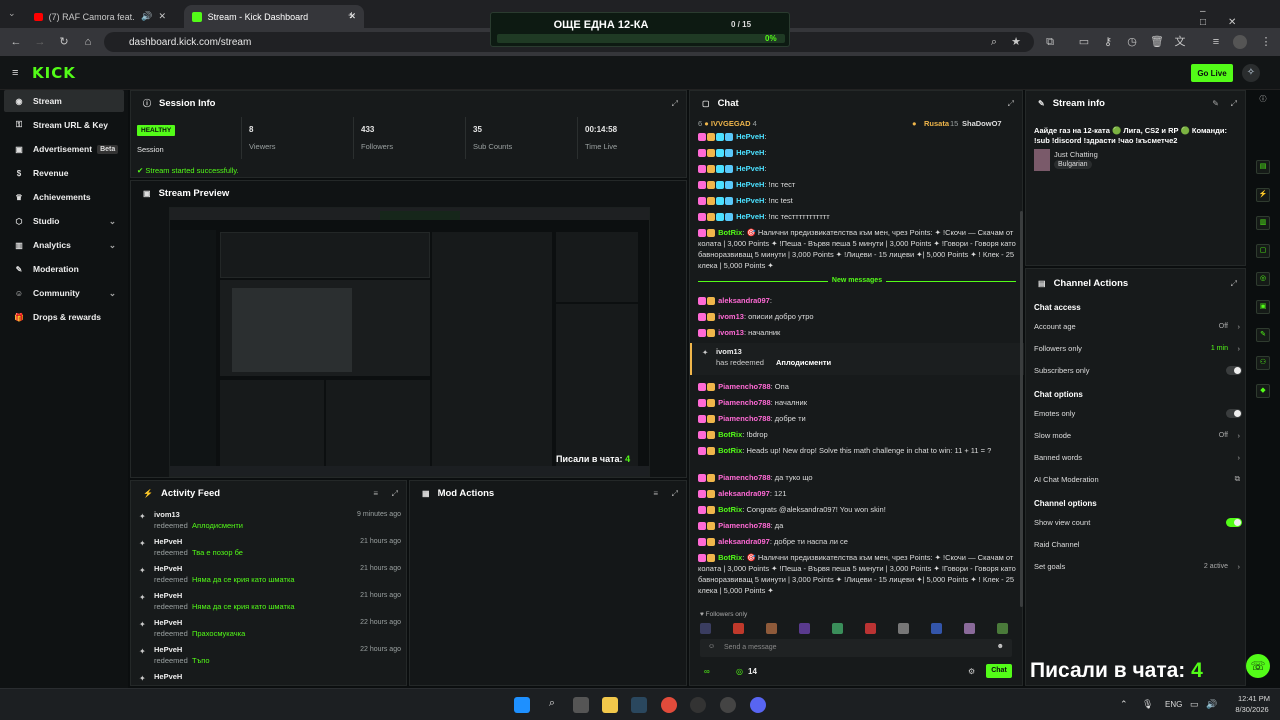  Describe the element at coordinates (1263, 307) in the screenshot. I see `save-icon: ▣` at that location.